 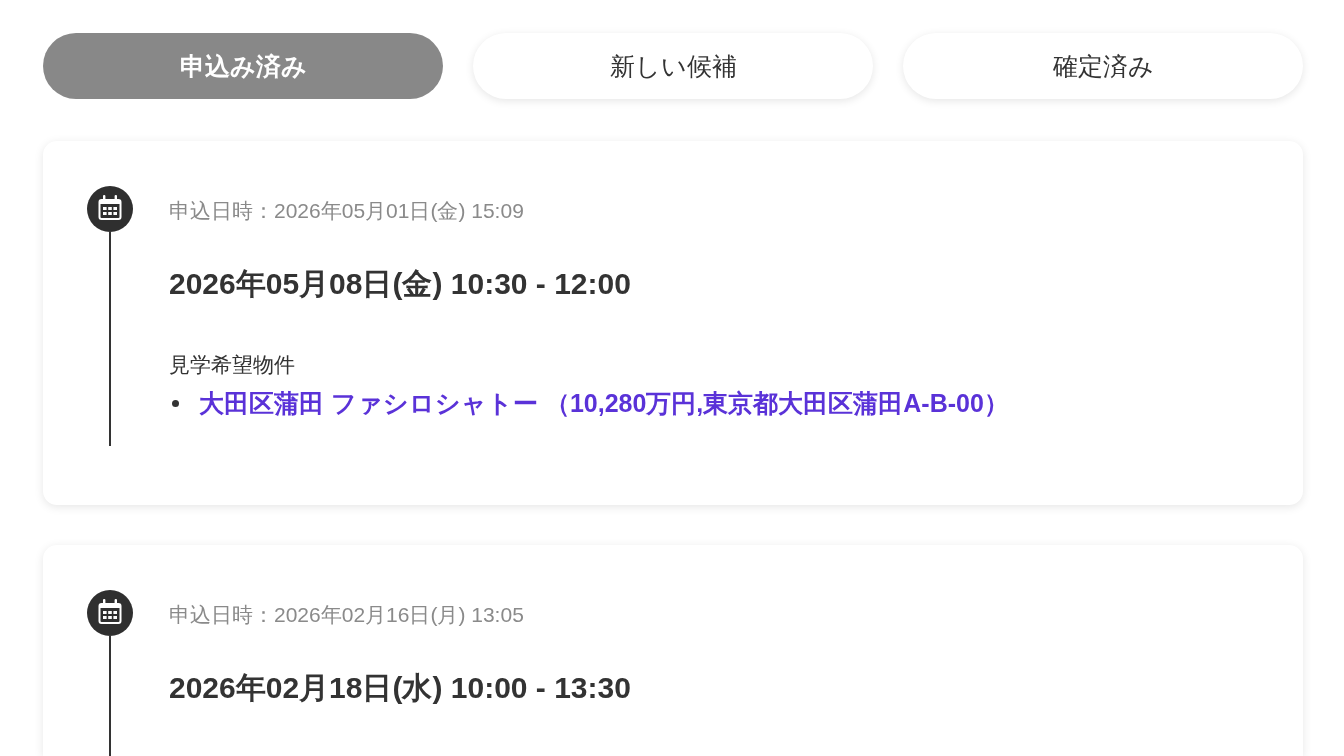 What do you see at coordinates (604, 403) in the screenshot?
I see `property-link: 大田区蒲田 ファシロシャトー （10,280万円,東京都大田区蒲田A-B-00）` at bounding box center [604, 403].